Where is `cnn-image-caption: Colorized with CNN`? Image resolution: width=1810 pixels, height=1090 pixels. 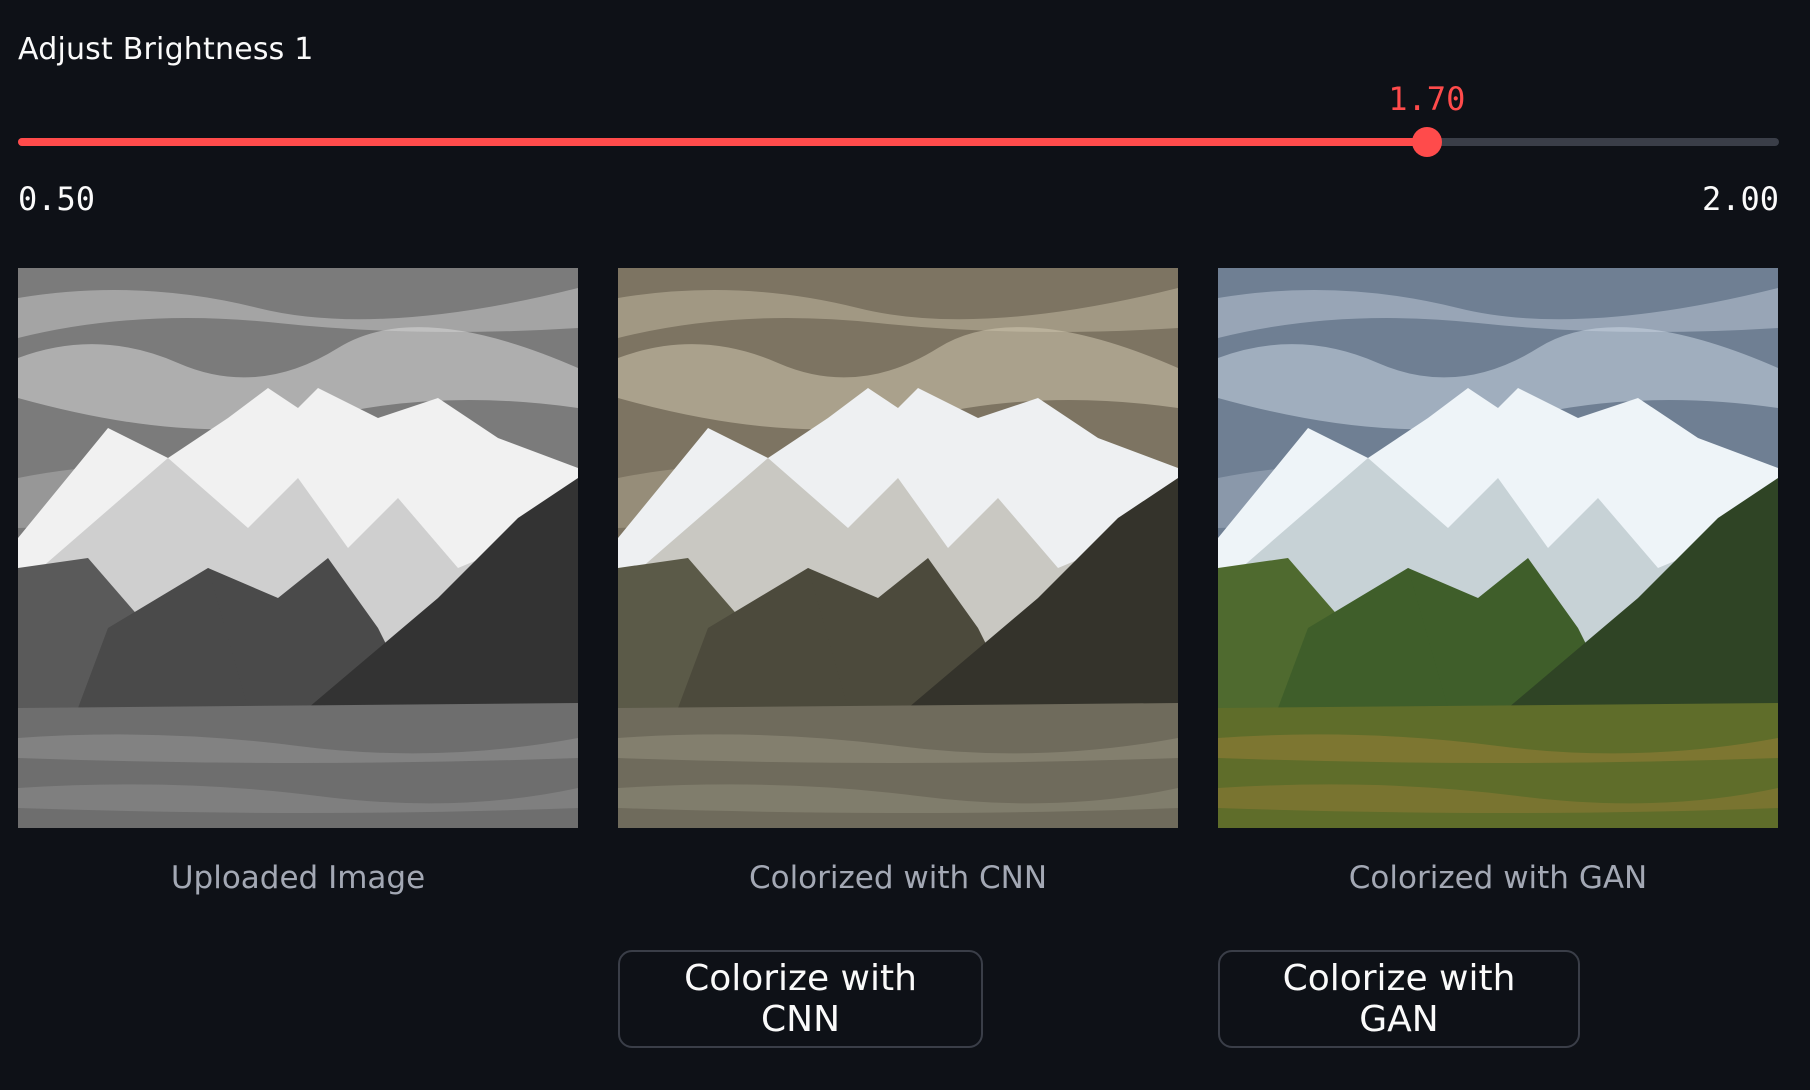
cnn-image-caption: Colorized with CNN is located at coordinates (898, 878).